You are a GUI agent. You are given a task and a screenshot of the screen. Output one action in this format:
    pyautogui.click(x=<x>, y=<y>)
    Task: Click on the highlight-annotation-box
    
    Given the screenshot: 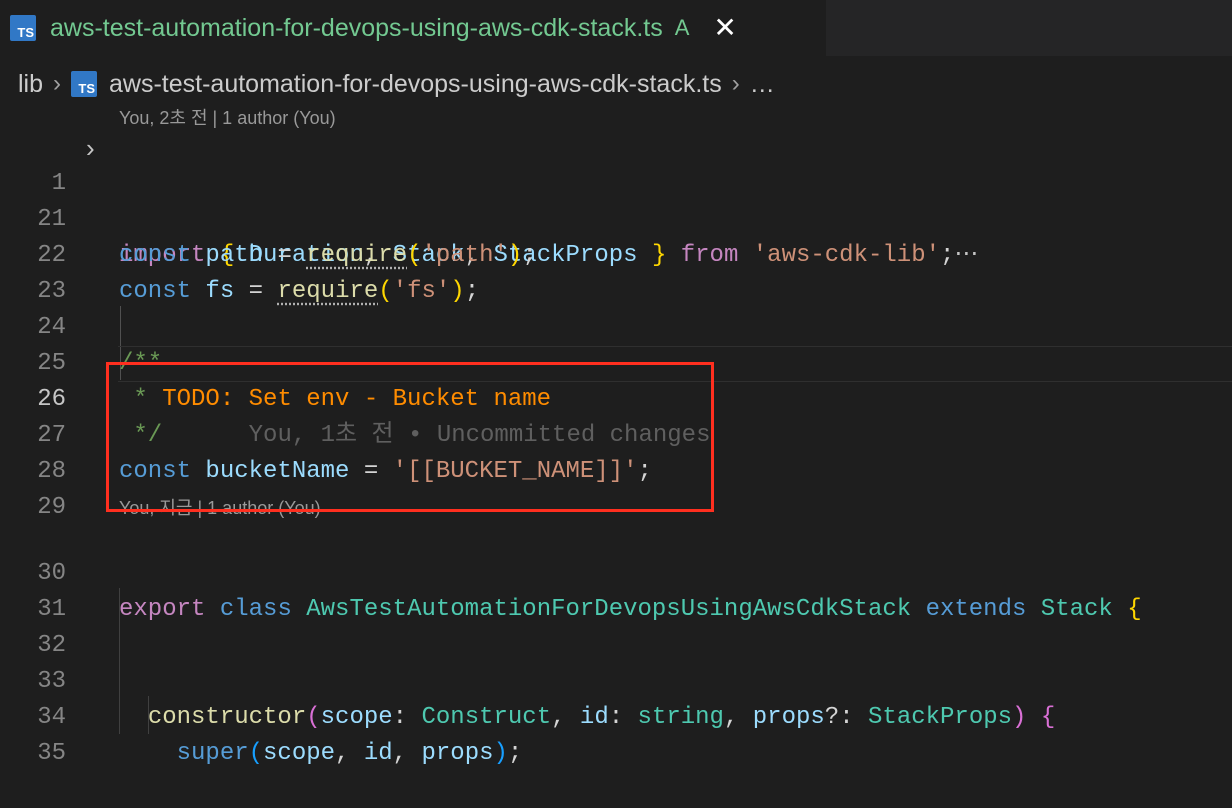 What is the action you would take?
    pyautogui.click(x=410, y=437)
    